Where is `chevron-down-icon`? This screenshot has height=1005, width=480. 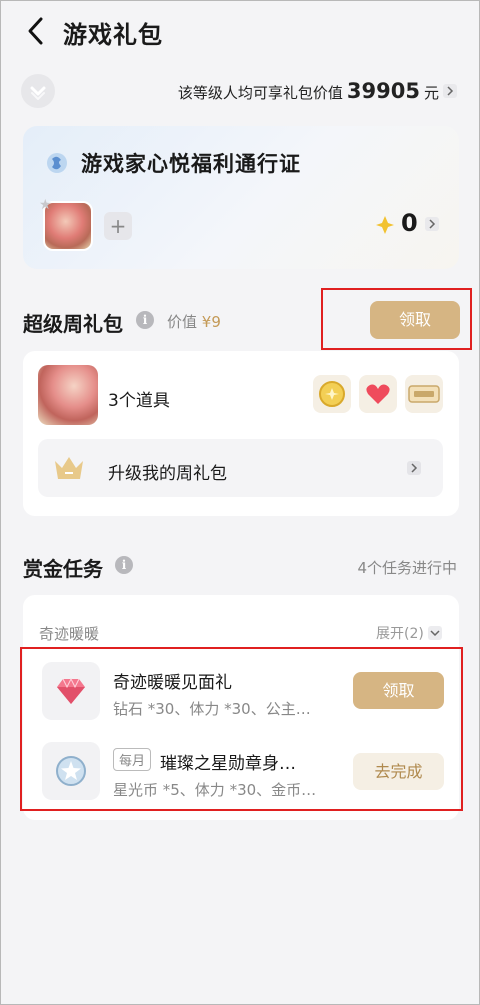
chevron-down-icon is located at coordinates (434, 633).